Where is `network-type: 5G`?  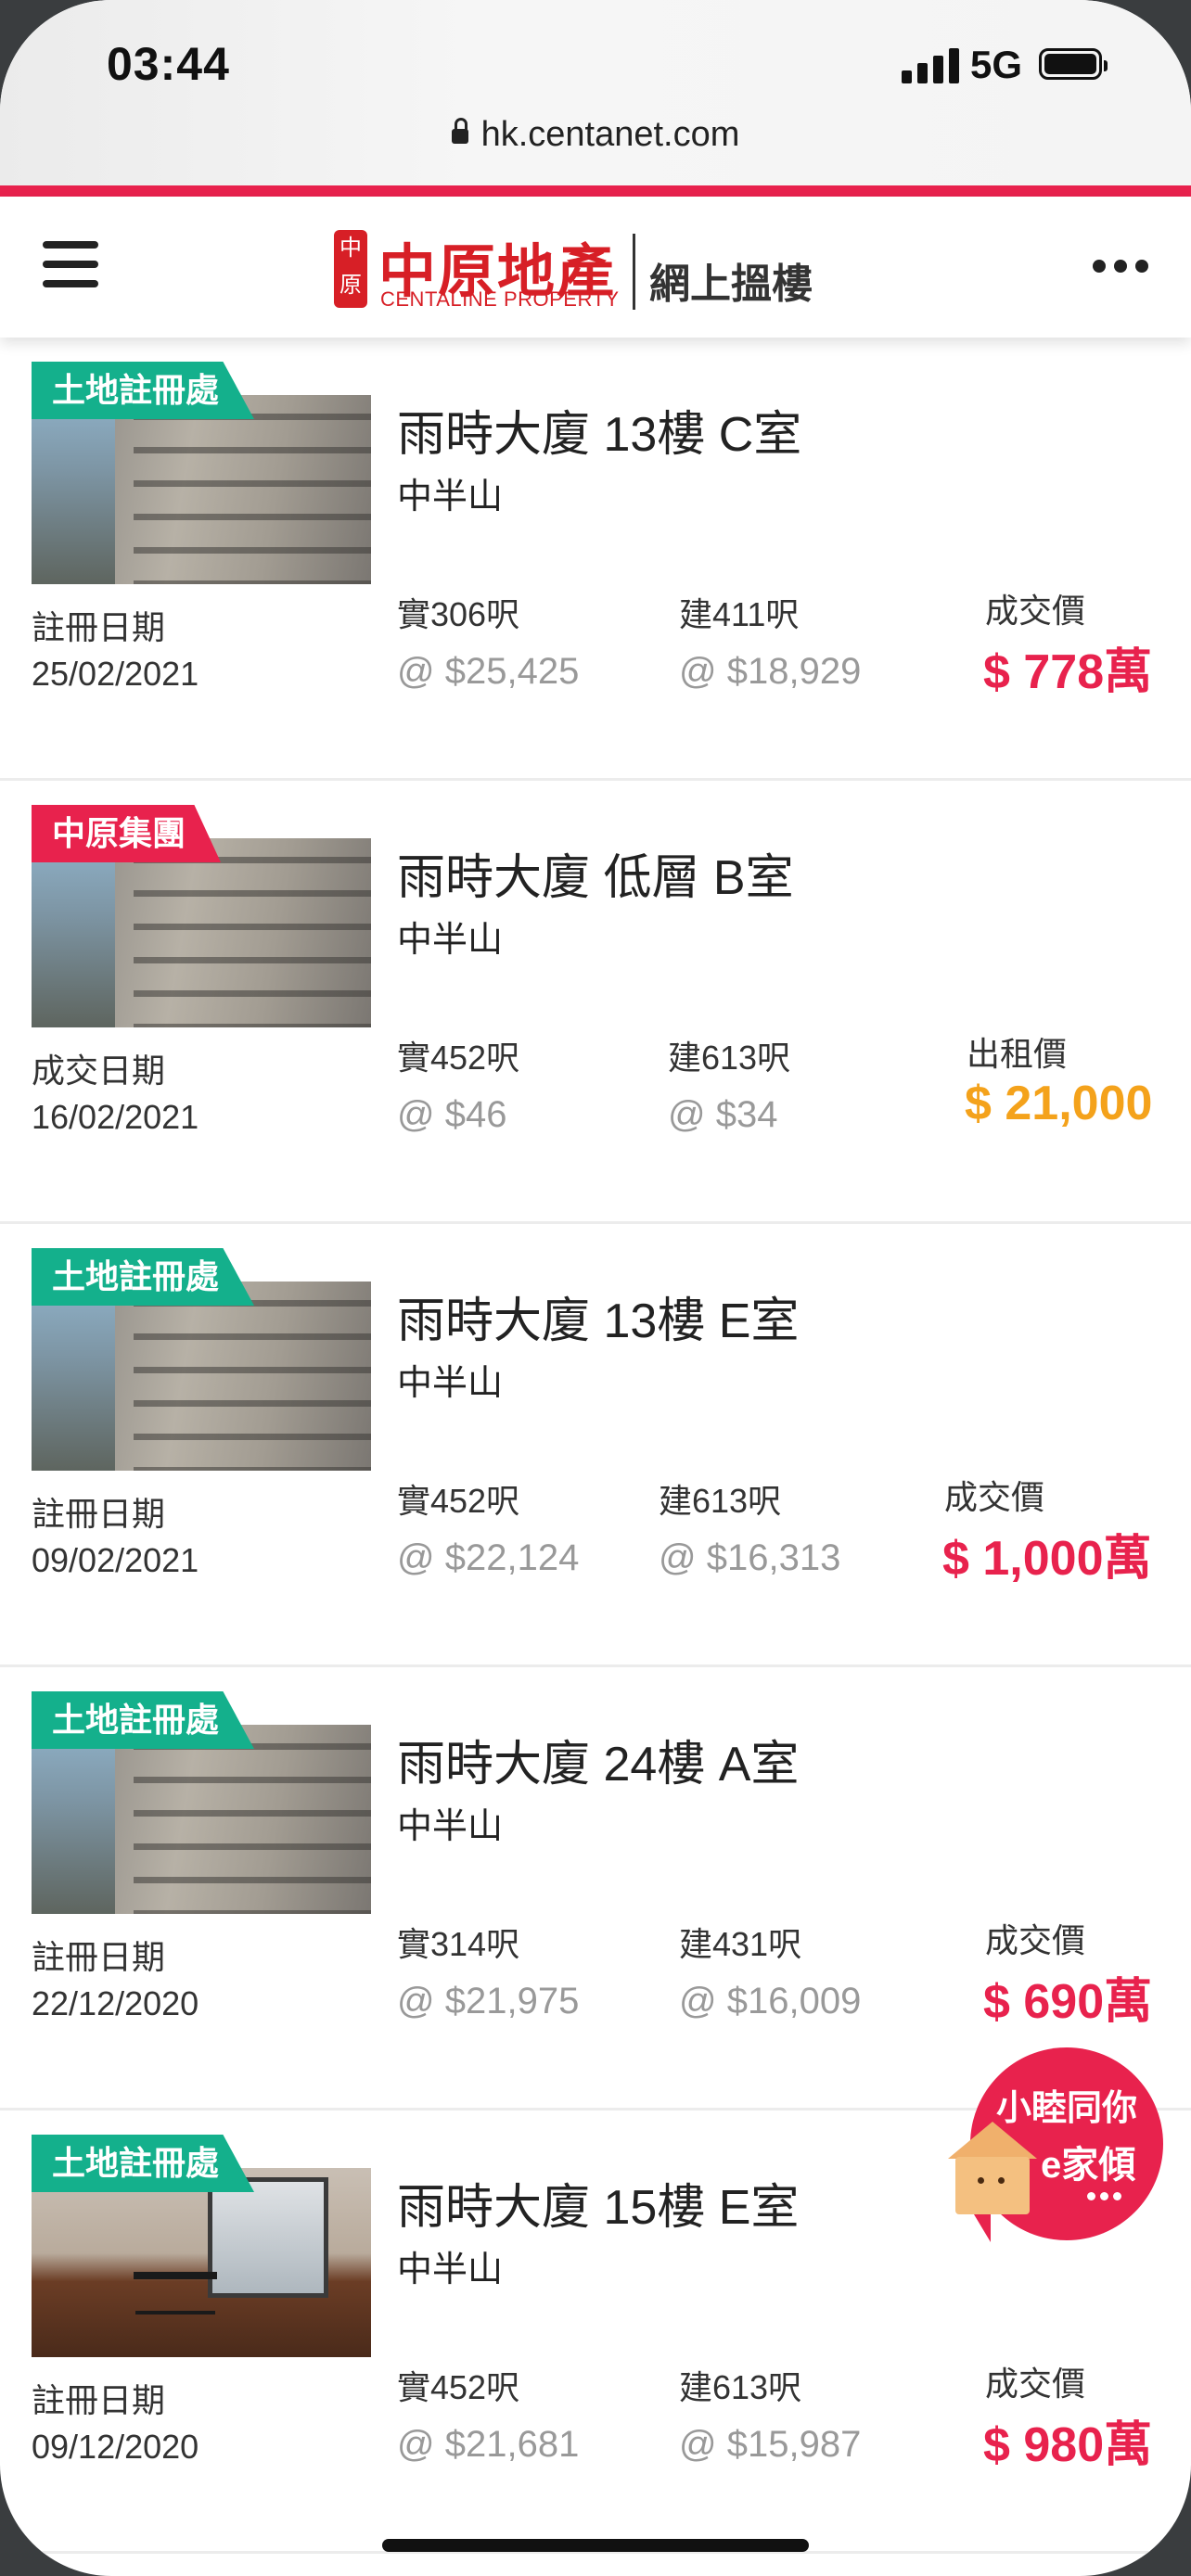
network-type: 5G is located at coordinates (996, 64).